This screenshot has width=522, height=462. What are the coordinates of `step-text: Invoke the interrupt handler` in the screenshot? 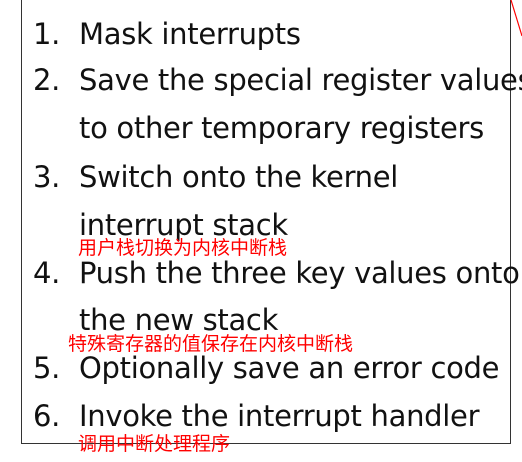 It's located at (279, 416).